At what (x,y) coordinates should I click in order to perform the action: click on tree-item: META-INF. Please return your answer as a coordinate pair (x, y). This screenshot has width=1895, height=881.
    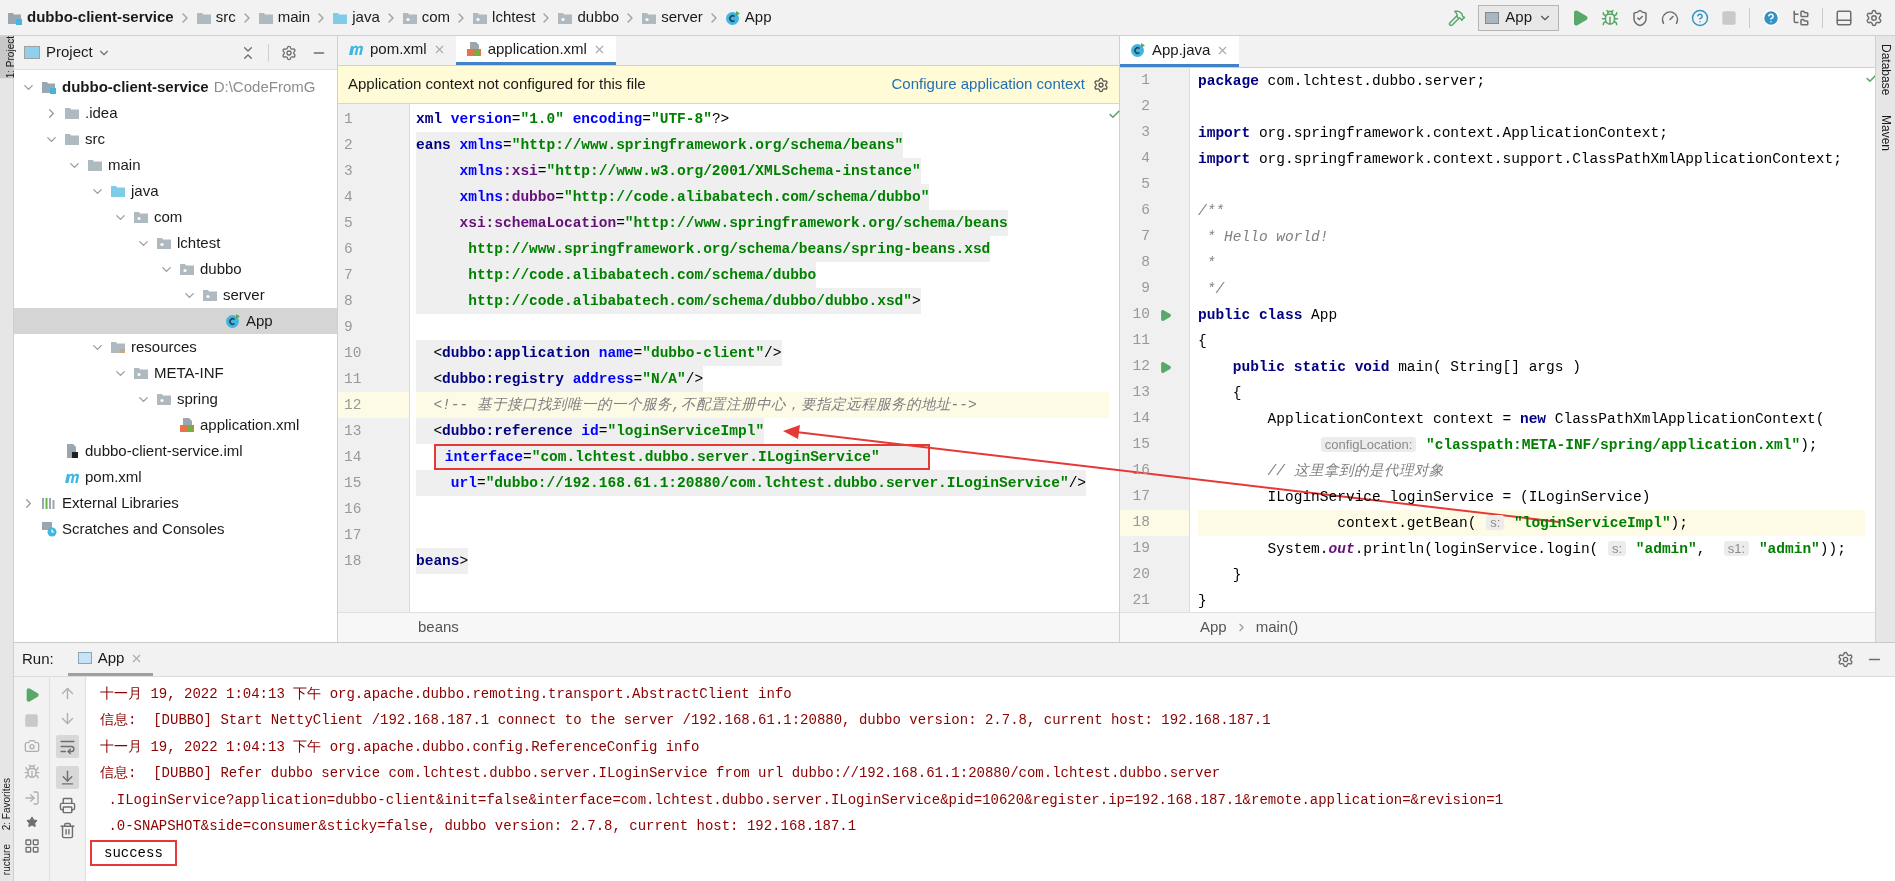
    Looking at the image, I should click on (175, 373).